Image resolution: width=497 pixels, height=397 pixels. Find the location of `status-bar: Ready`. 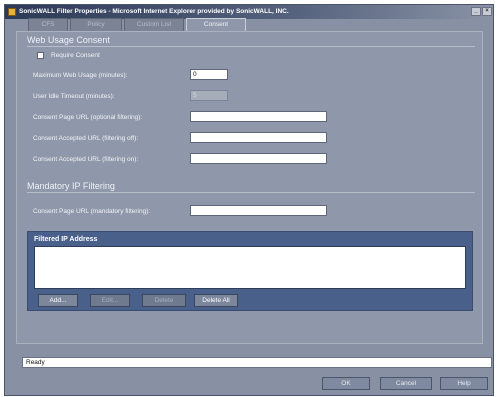

status-bar: Ready is located at coordinates (257, 362).